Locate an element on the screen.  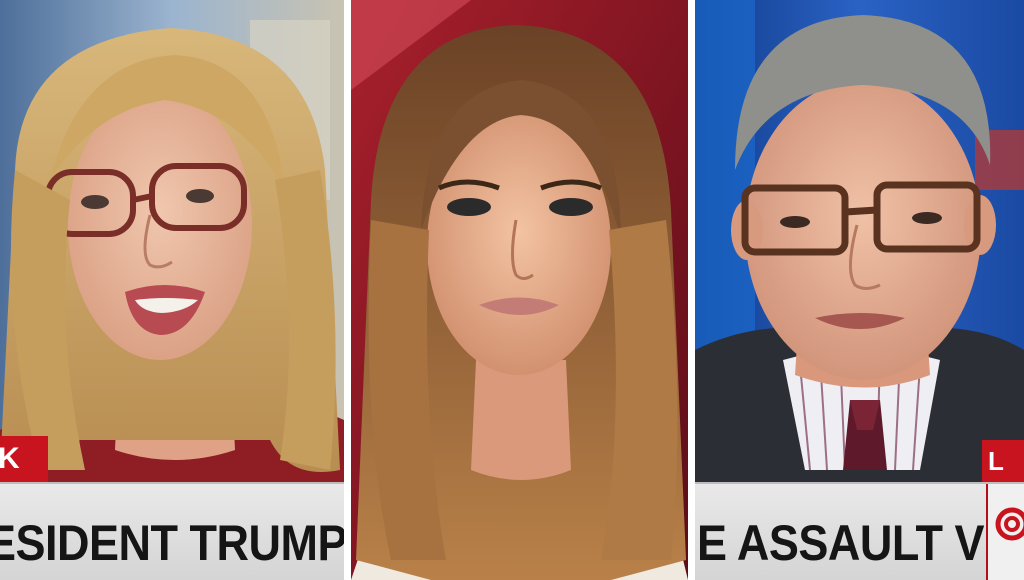
chyron-headline: E ASSAULT VICTIMS is located at coordinates (860, 543).